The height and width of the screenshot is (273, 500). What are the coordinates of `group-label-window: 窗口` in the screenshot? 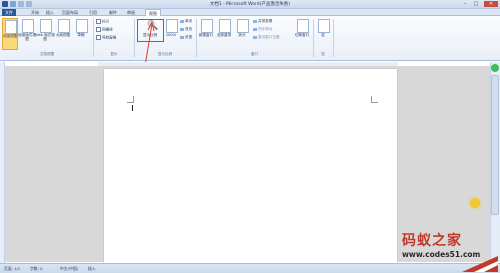 It's located at (254, 54).